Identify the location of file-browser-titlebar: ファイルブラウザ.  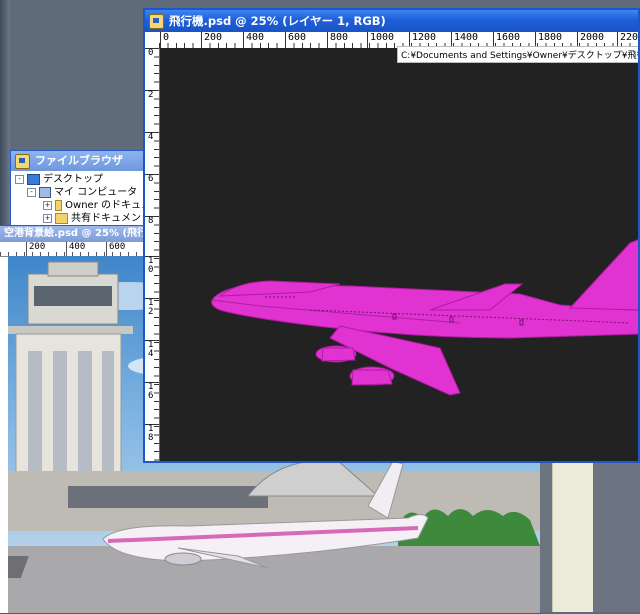
(81, 161).